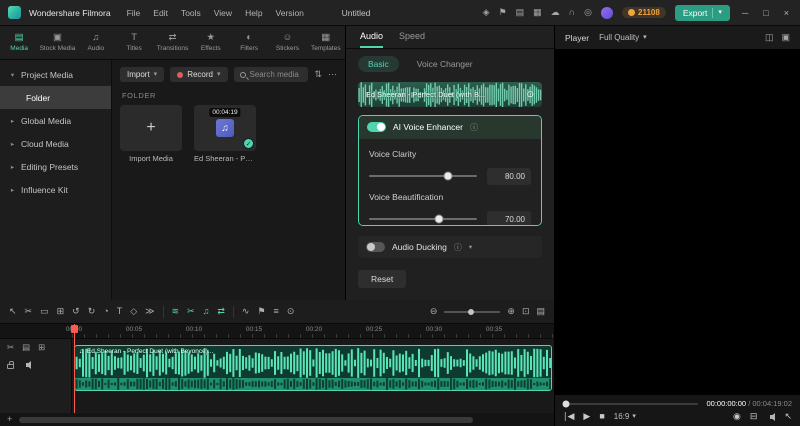  What do you see at coordinates (199, 74) in the screenshot?
I see `record-button: Record ▾` at bounding box center [199, 74].